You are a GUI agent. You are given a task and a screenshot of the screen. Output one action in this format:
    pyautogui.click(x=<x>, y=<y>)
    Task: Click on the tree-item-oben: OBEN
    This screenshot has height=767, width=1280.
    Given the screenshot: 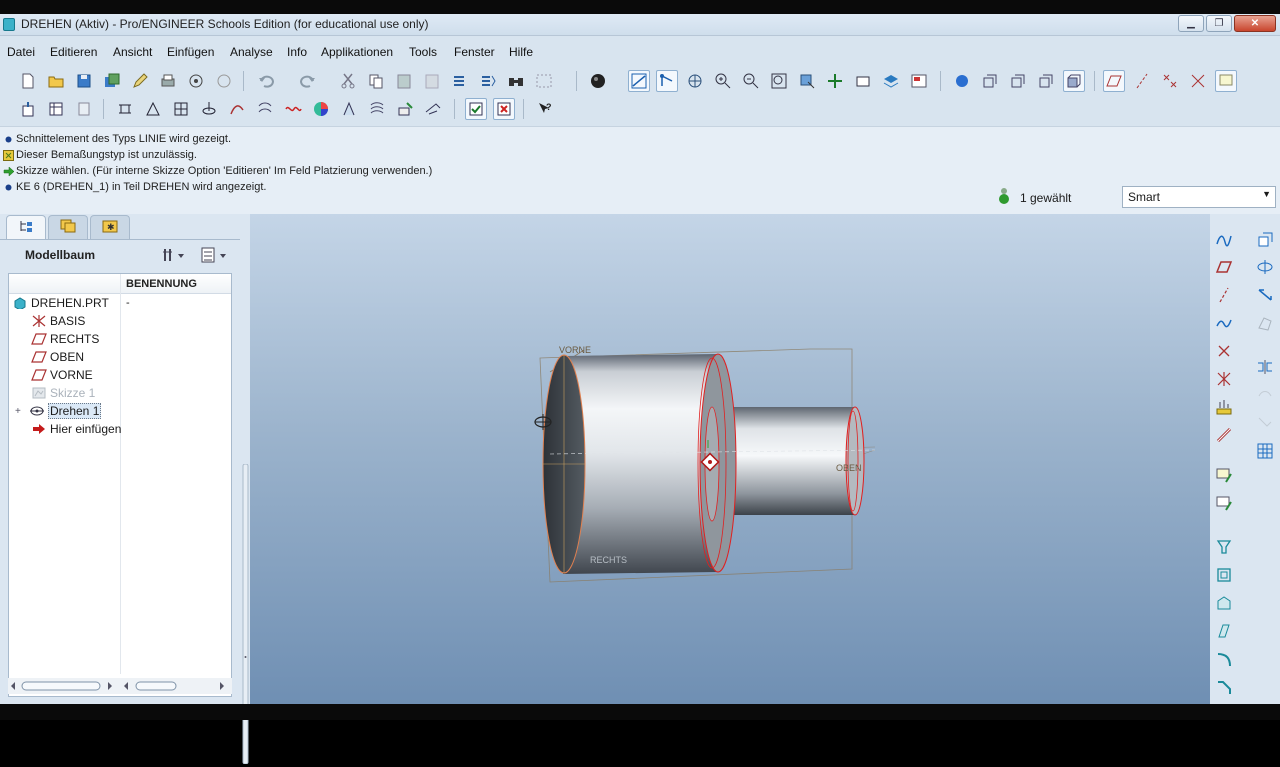 What is the action you would take?
    pyautogui.click(x=142, y=357)
    